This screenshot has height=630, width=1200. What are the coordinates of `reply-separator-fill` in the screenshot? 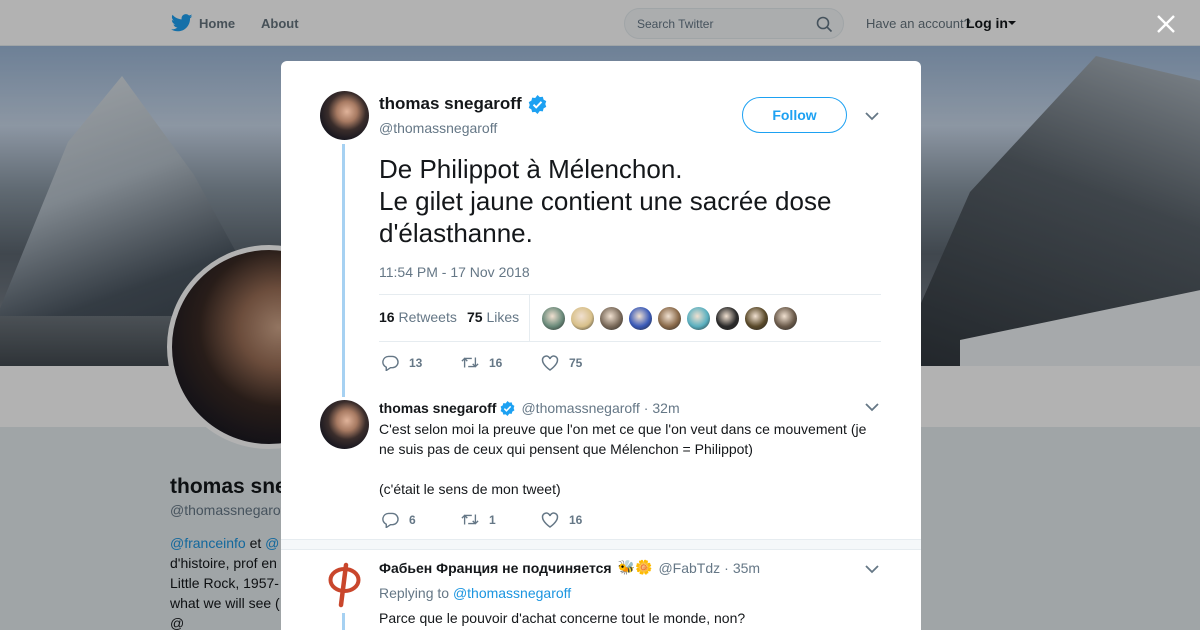 It's located at (601, 544).